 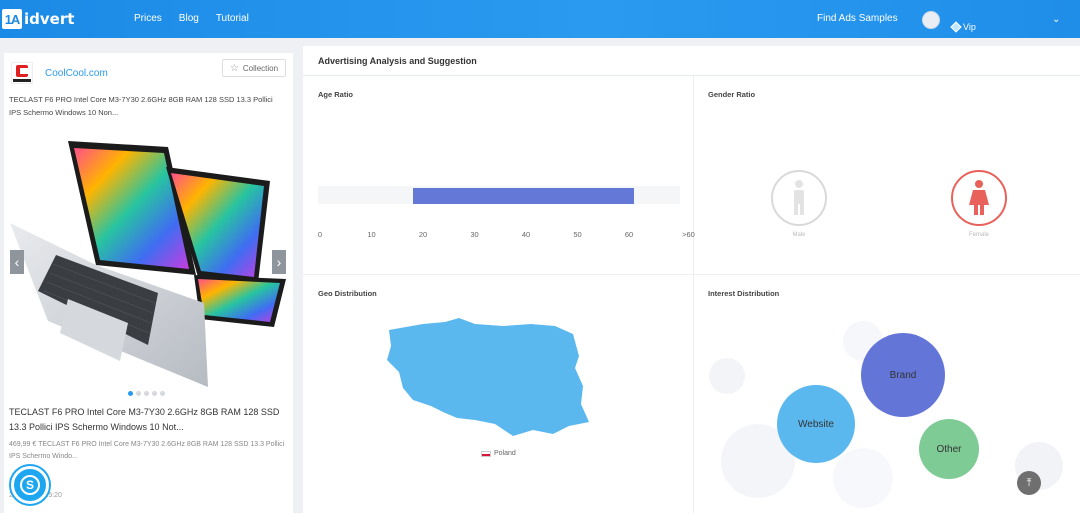 What do you see at coordinates (499, 236) in the screenshot?
I see `age-axis: 0 10 20 30 40 50 60 >60` at bounding box center [499, 236].